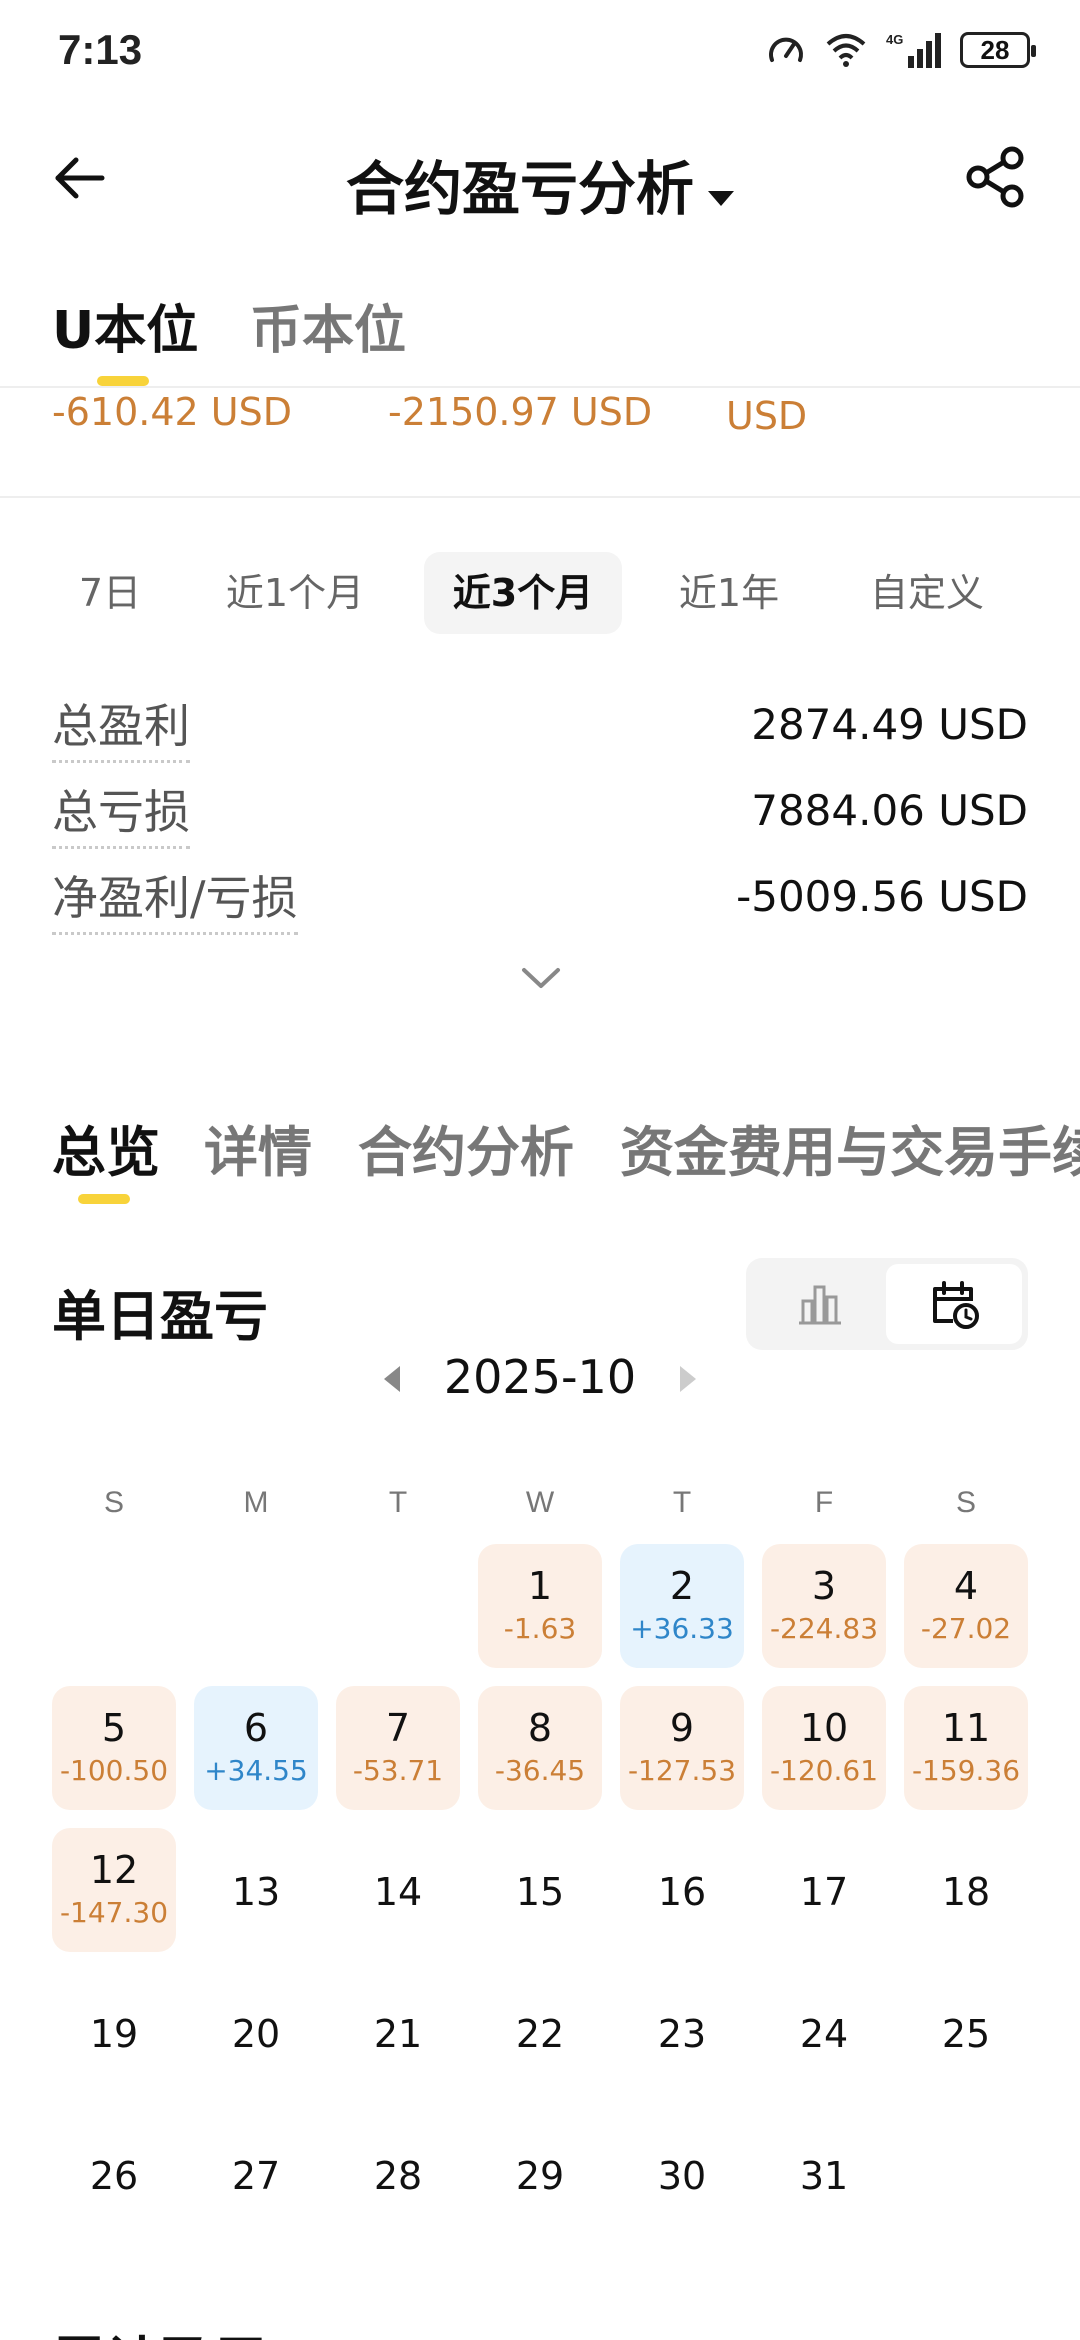 The height and width of the screenshot is (2340, 1080). I want to click on day-number: 26, so click(114, 2176).